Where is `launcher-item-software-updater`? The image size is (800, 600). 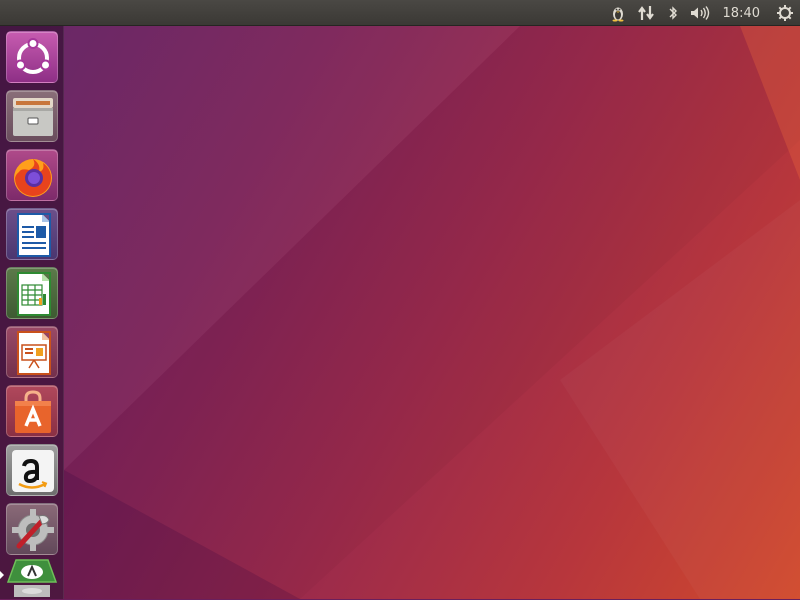
launcher-item-software-updater is located at coordinates (32, 578).